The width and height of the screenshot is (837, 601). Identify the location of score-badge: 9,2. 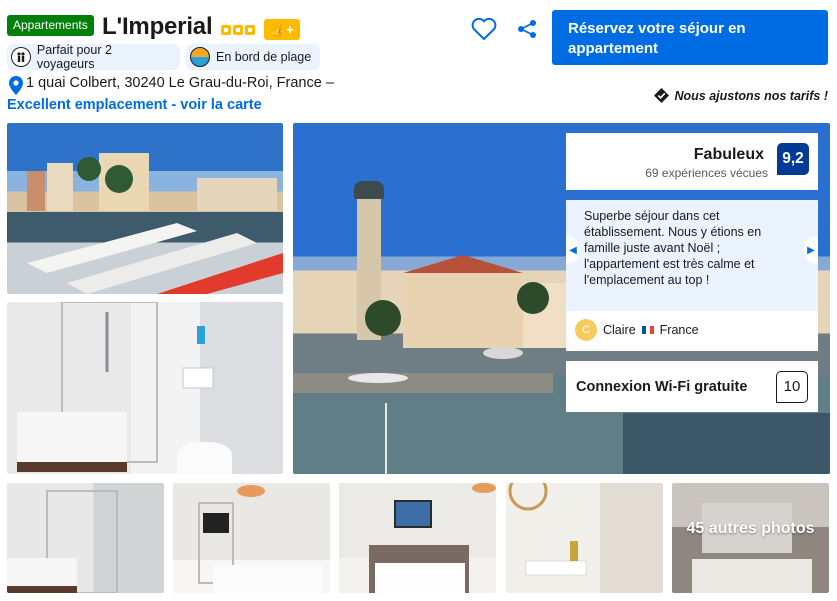
(793, 159).